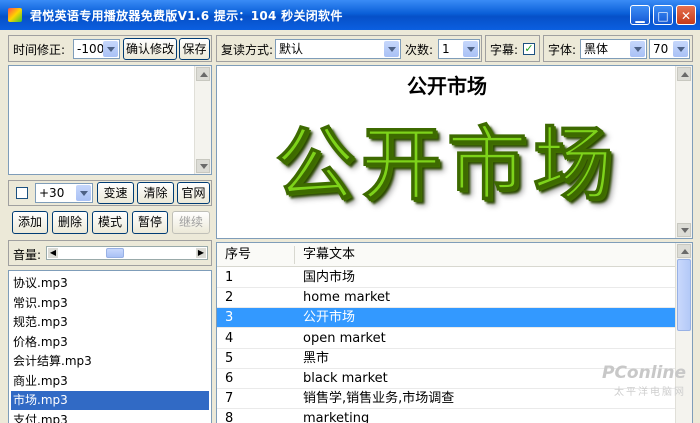 The height and width of the screenshot is (423, 700). I want to click on add-button: 添加, so click(30, 222).